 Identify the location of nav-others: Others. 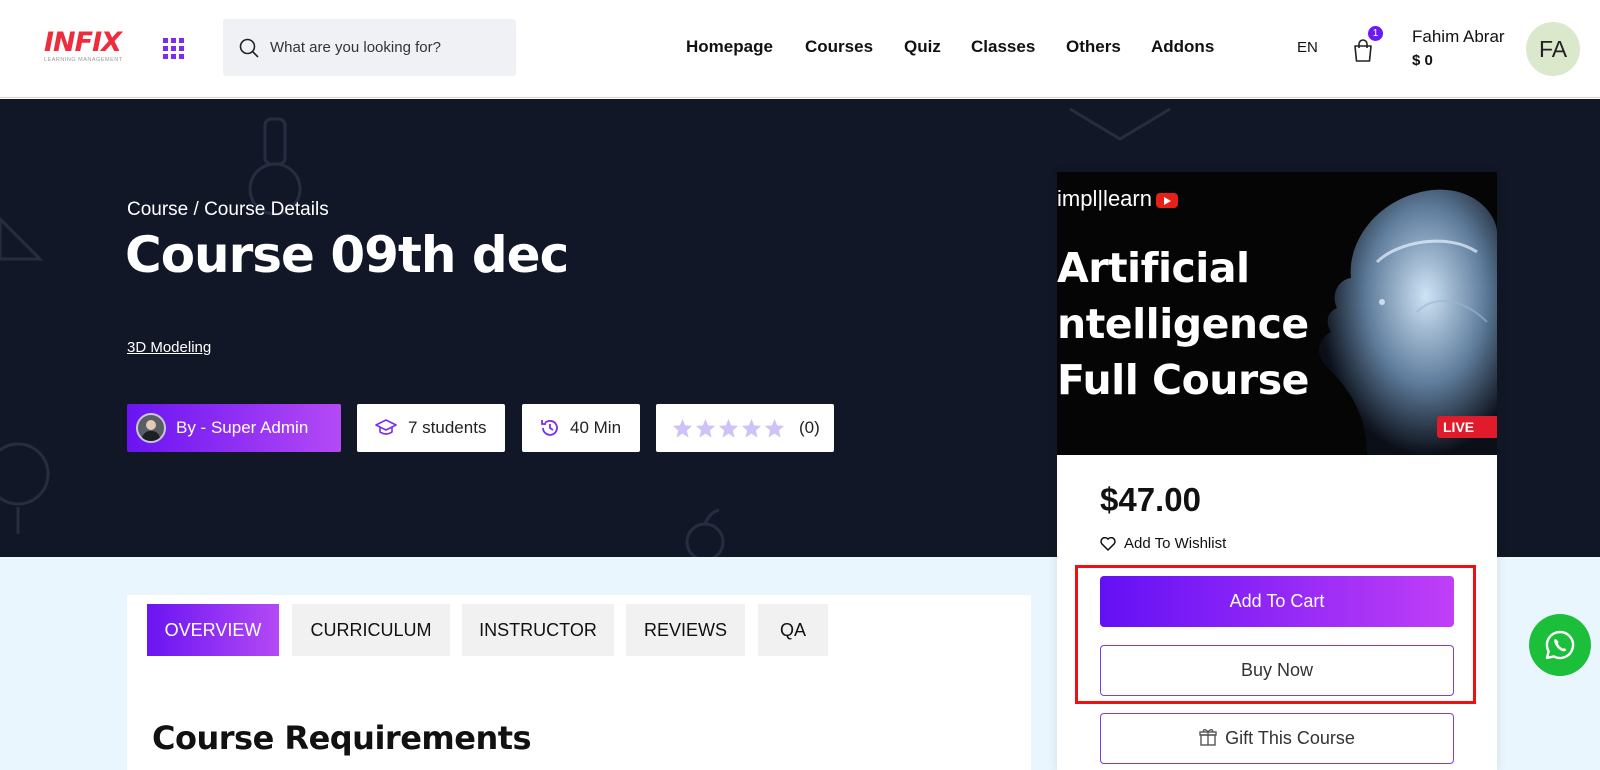
(1093, 47).